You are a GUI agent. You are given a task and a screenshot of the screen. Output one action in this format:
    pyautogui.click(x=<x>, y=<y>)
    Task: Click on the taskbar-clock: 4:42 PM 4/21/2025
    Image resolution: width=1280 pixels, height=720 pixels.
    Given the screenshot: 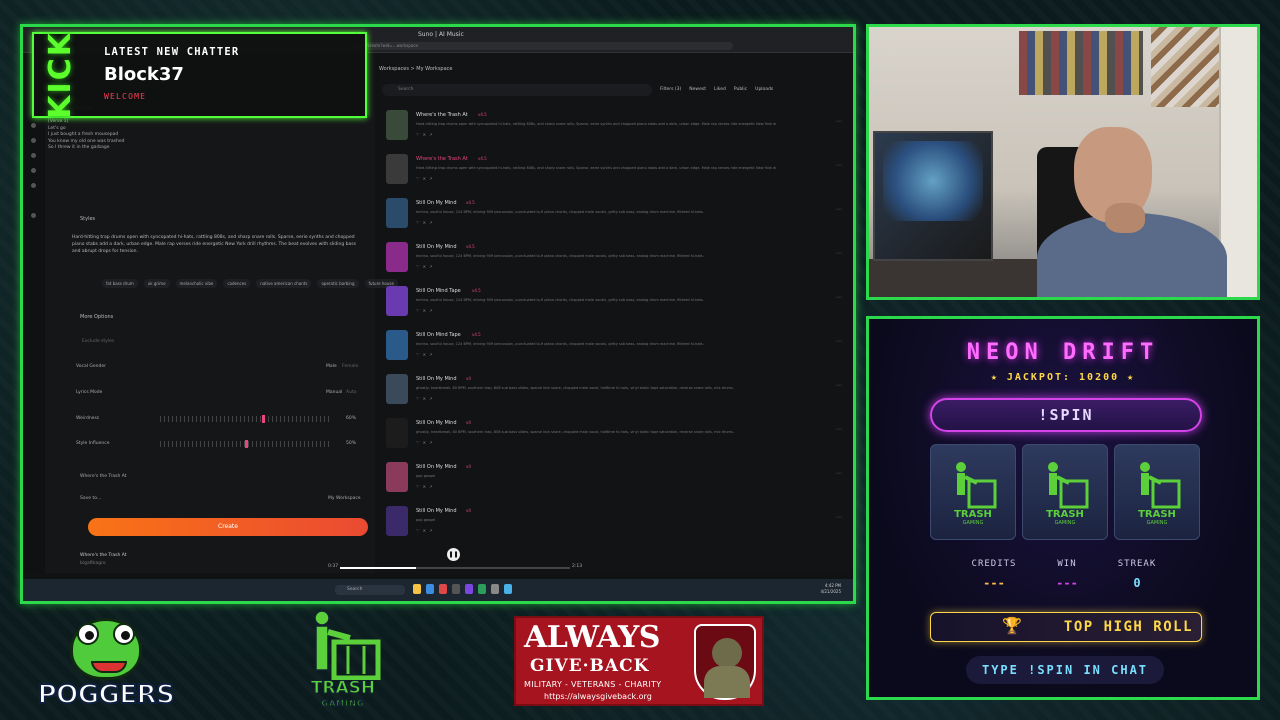 What is the action you would take?
    pyautogui.click(x=830, y=589)
    